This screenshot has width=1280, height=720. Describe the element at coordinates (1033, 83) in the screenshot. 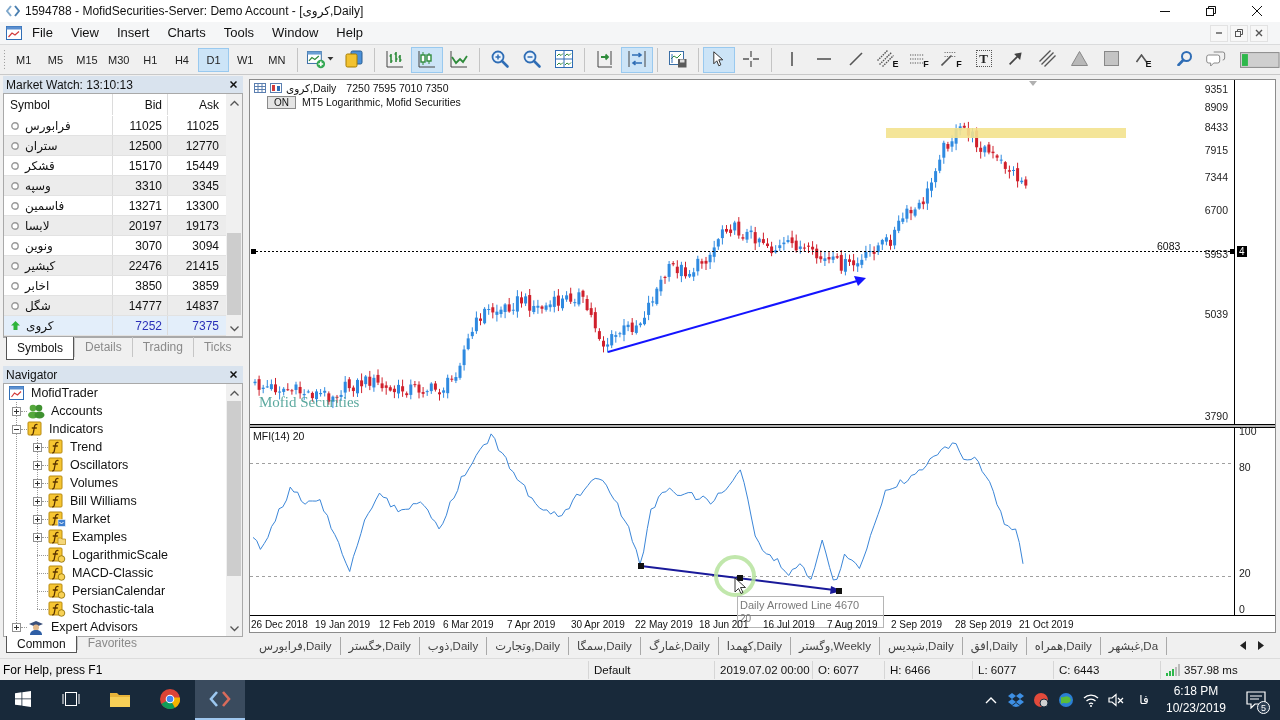

I see `shift-marker-icon` at that location.